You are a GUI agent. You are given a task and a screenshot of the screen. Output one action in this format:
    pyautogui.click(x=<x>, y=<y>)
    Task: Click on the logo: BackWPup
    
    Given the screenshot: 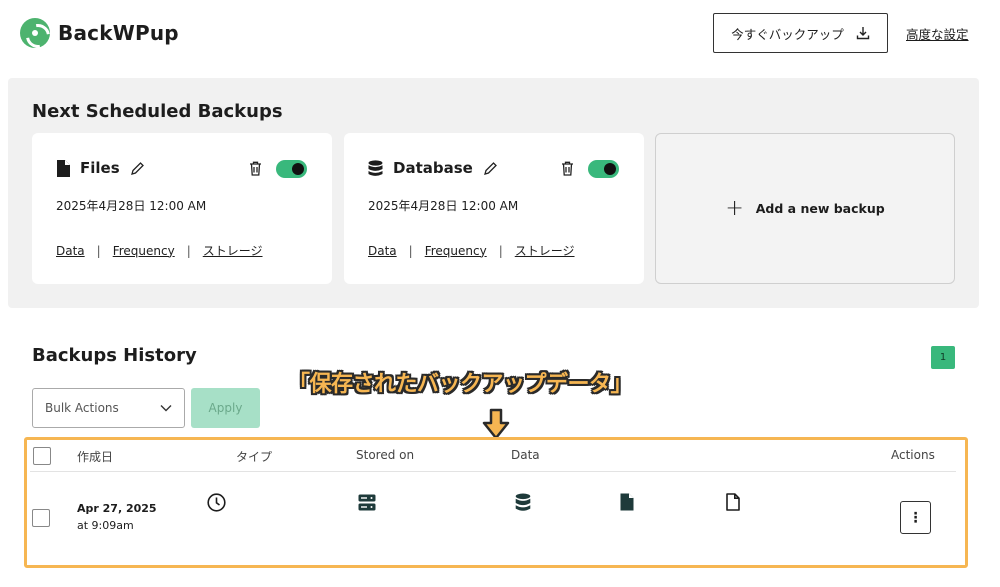 What is the action you would take?
    pyautogui.click(x=99, y=33)
    